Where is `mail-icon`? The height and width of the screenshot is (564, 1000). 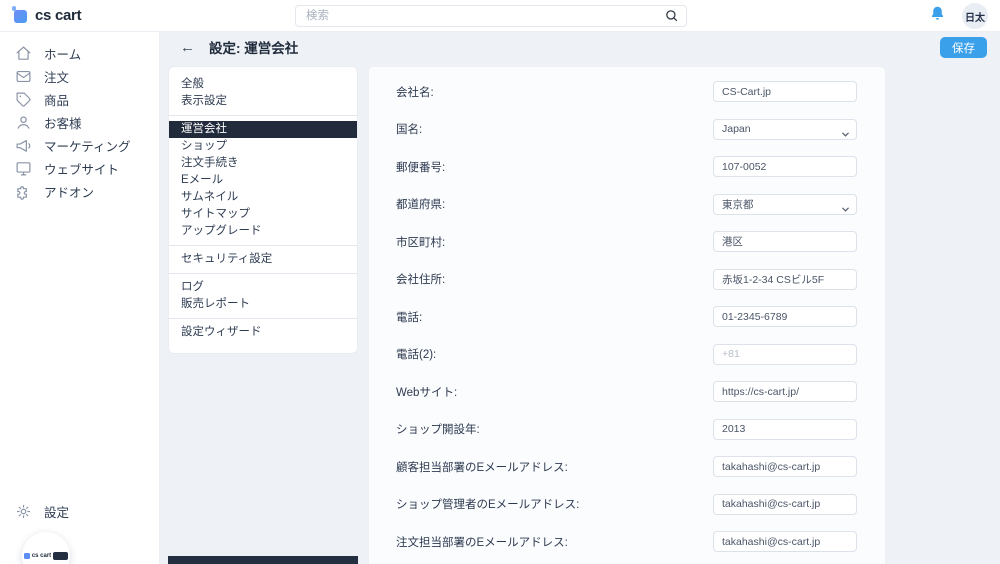 mail-icon is located at coordinates (24, 77).